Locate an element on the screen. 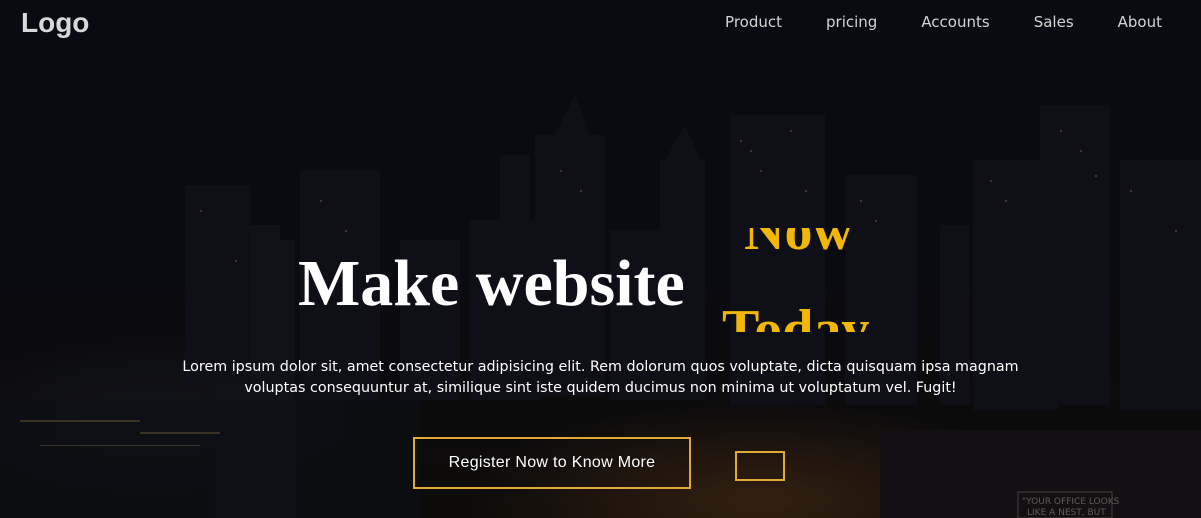  rotating-word-today: Today is located at coordinates (796, 315).